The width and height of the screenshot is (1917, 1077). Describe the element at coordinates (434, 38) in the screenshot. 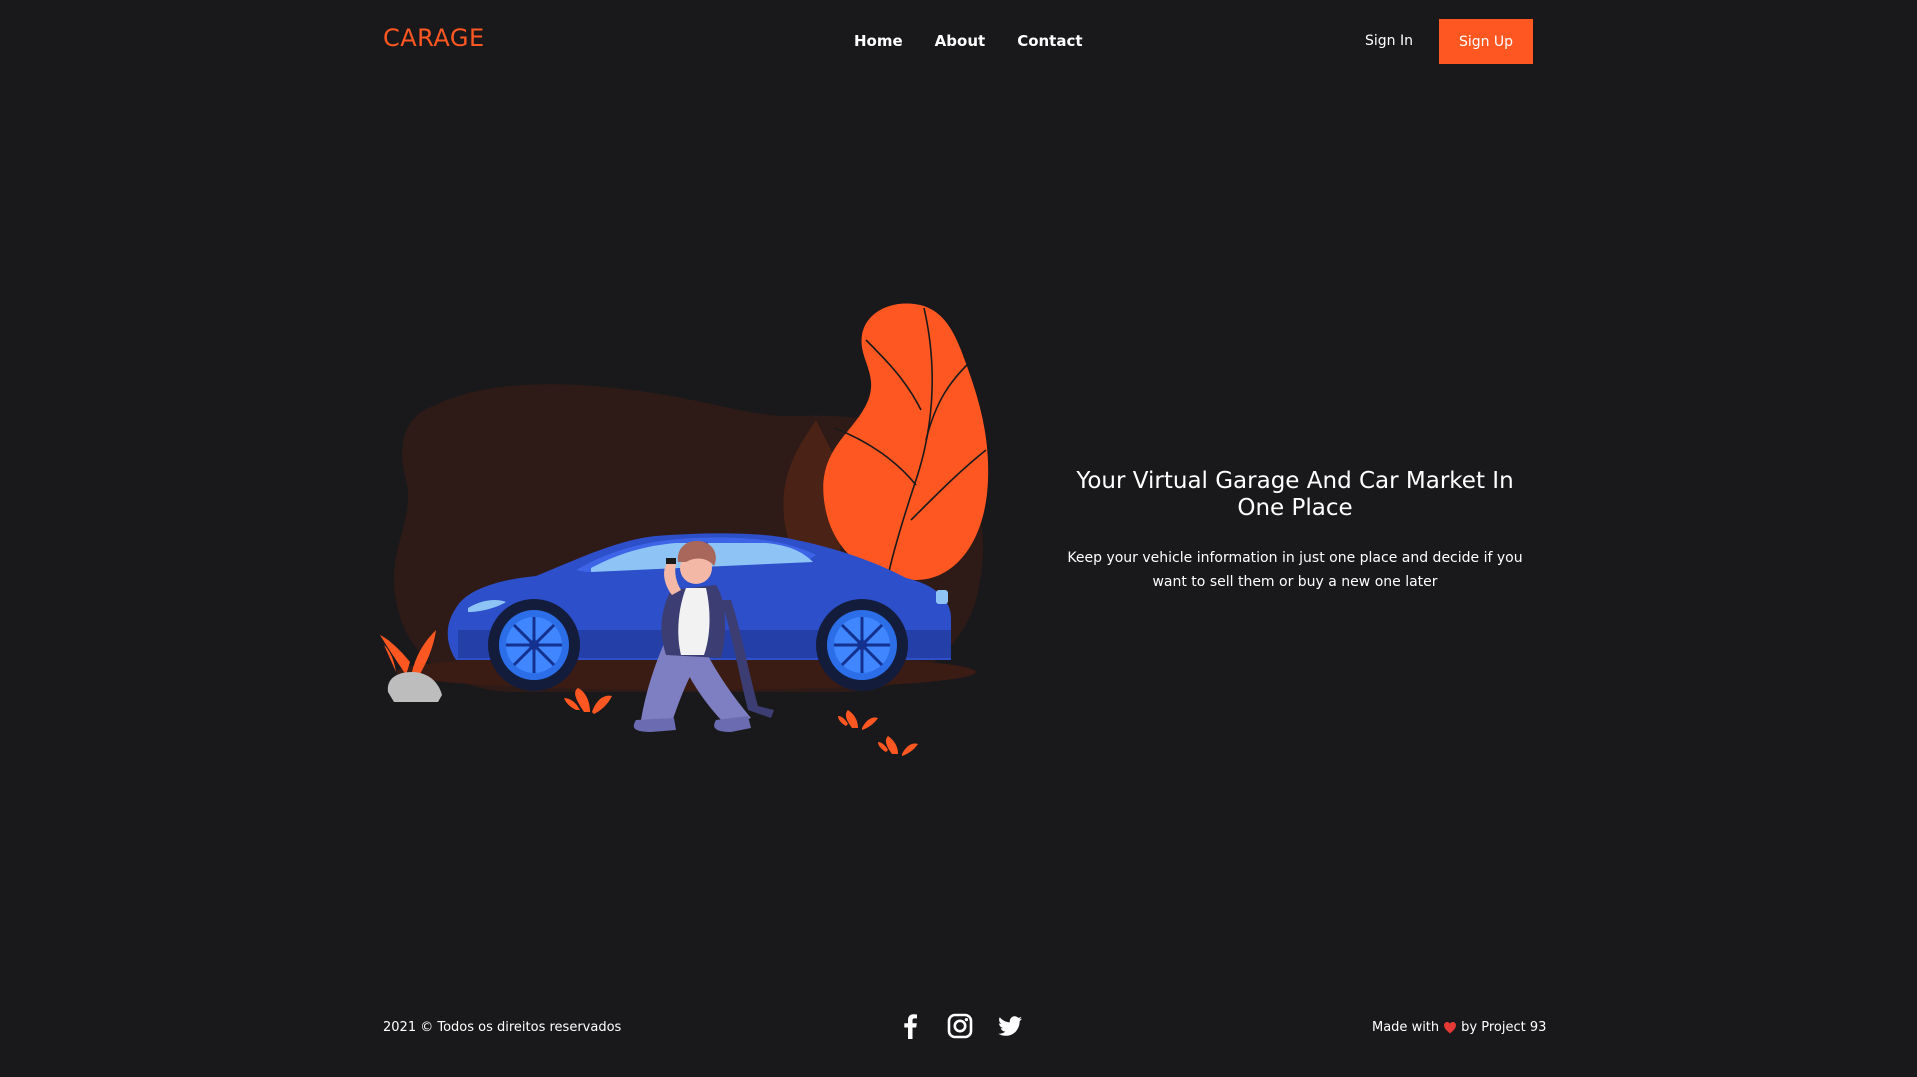

I see `logo: CARAGE` at that location.